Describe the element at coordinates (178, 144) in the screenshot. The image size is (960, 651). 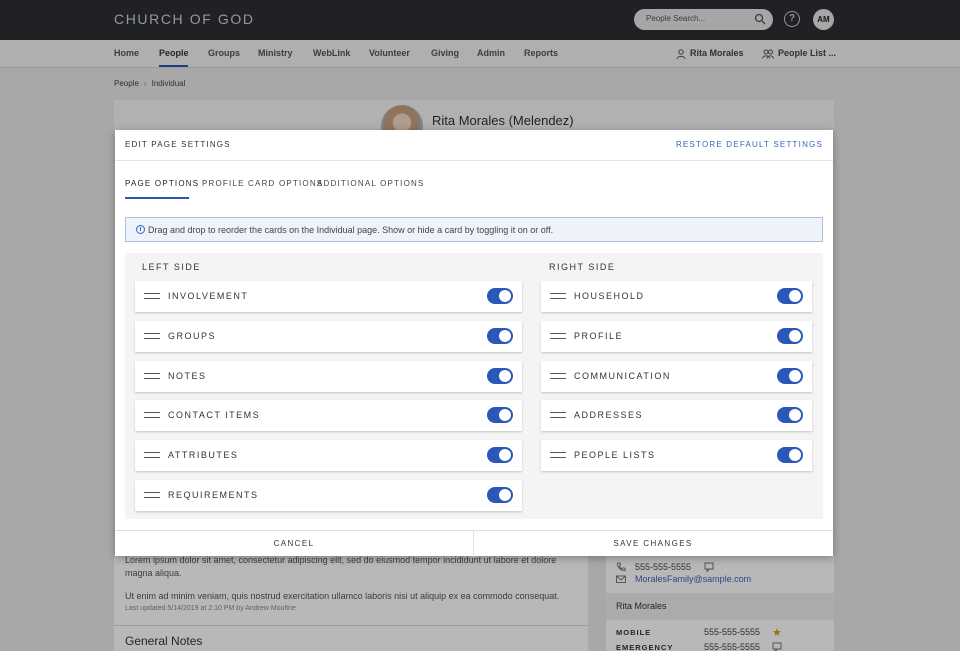
I see `modal-title: EDIT PAGE SETTINGS` at that location.